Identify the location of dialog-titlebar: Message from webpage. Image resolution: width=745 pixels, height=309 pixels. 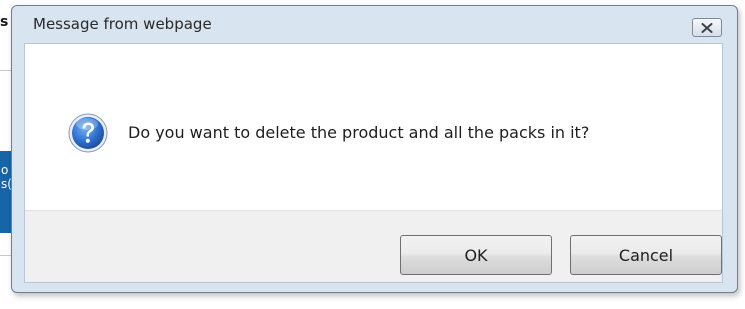
(374, 22).